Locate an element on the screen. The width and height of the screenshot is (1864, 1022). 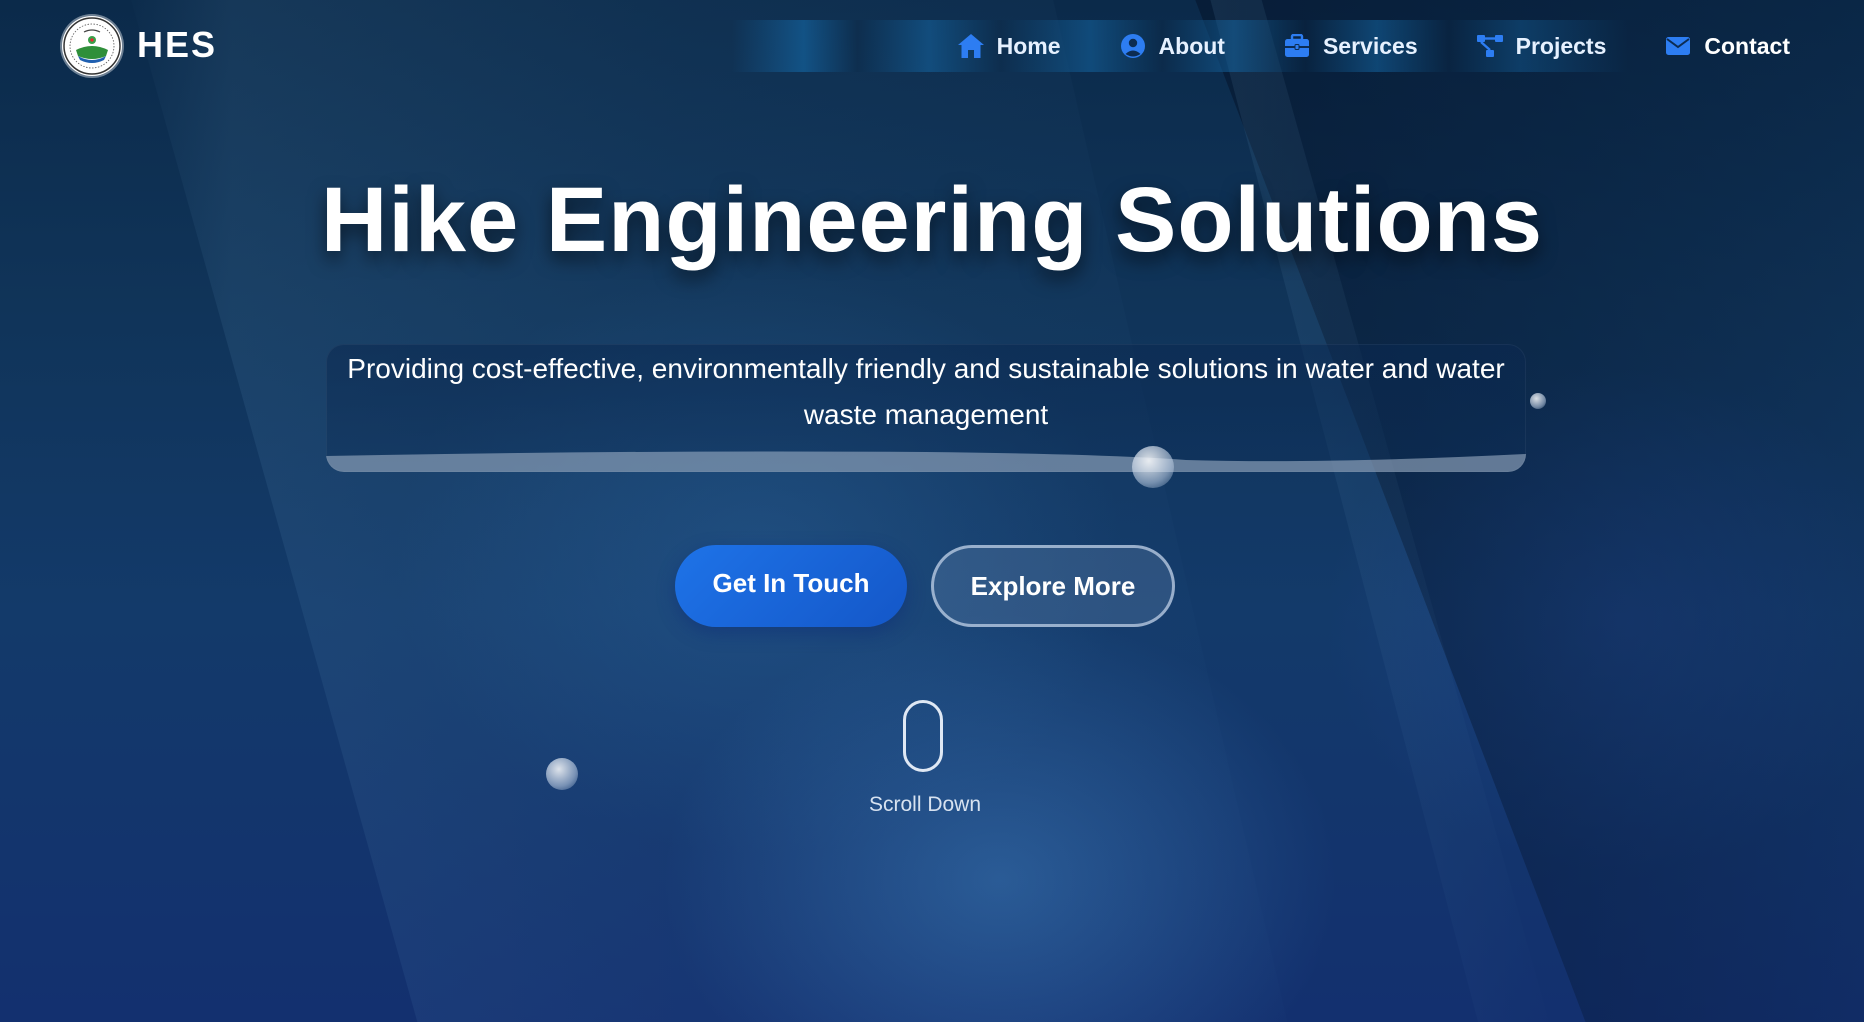
nav-label: About is located at coordinates (1191, 45).